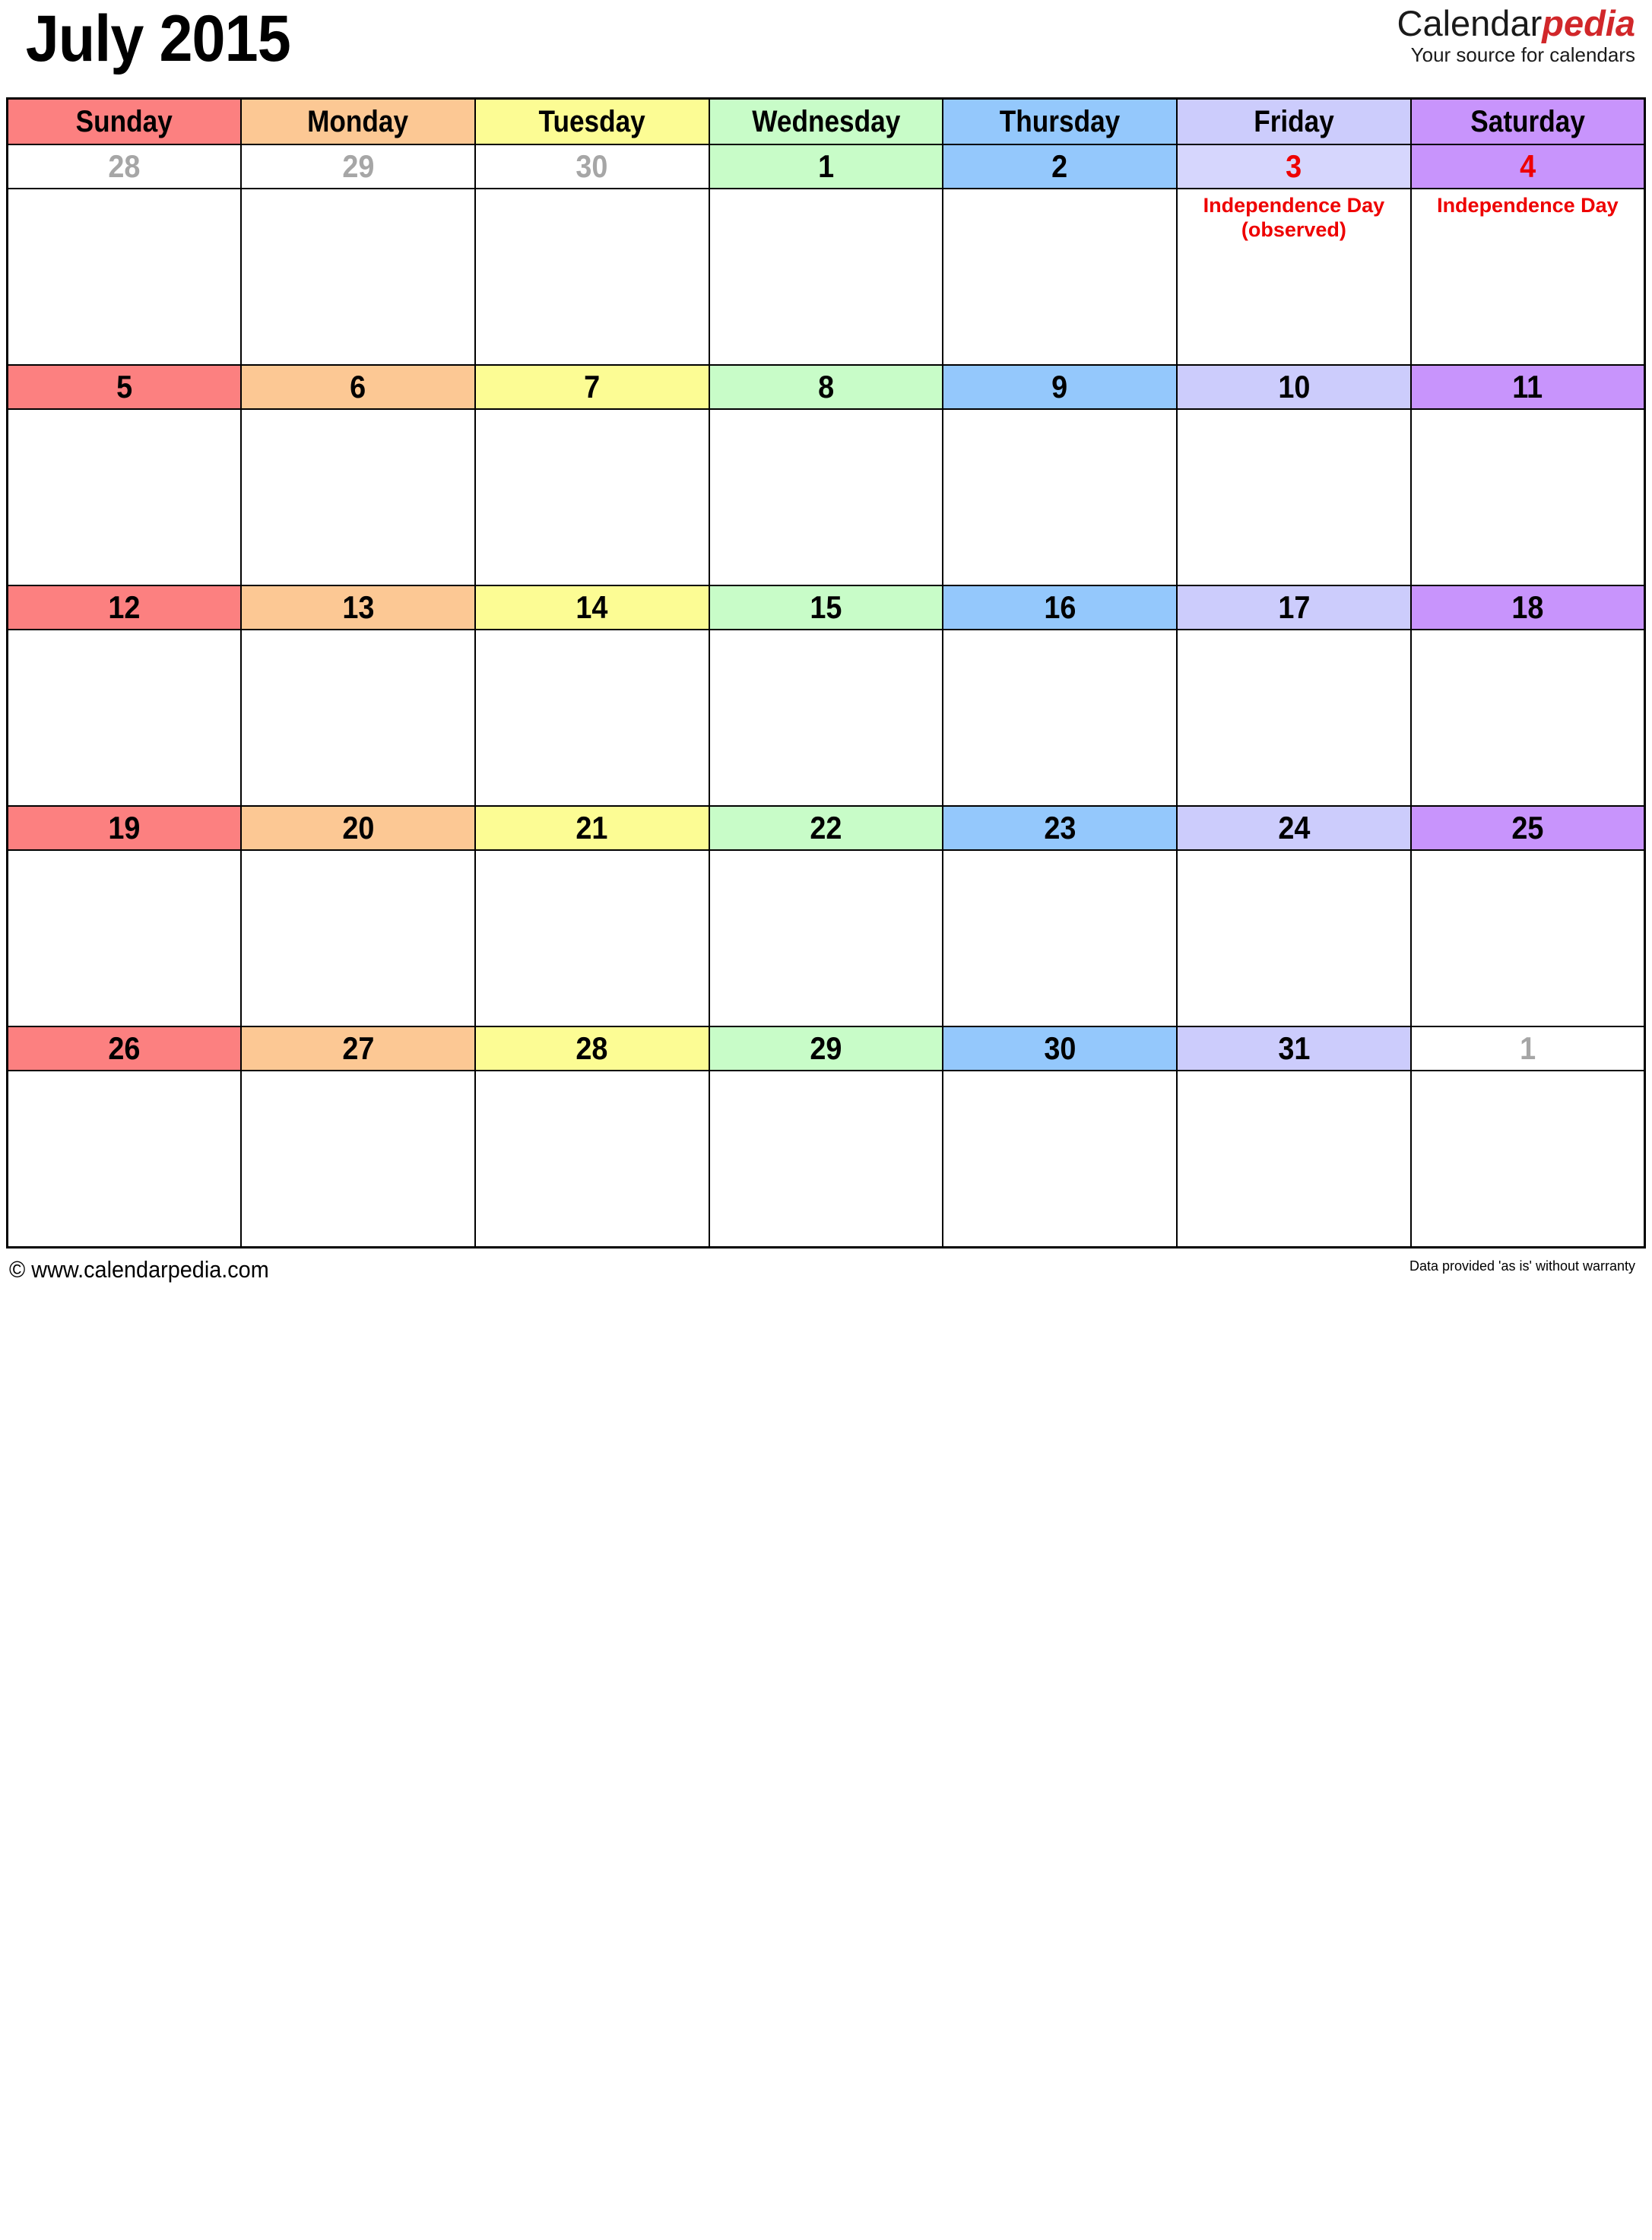  I want to click on day-number: 6, so click(358, 387).